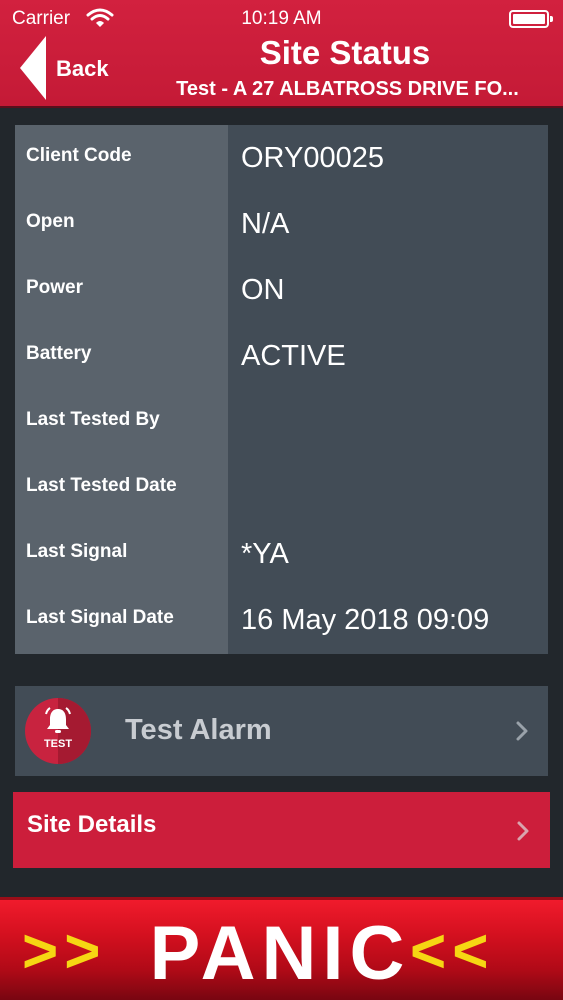  I want to click on info-row-last-signal-date: Last Signal Date 16 May 2018 09:09, so click(281, 620).